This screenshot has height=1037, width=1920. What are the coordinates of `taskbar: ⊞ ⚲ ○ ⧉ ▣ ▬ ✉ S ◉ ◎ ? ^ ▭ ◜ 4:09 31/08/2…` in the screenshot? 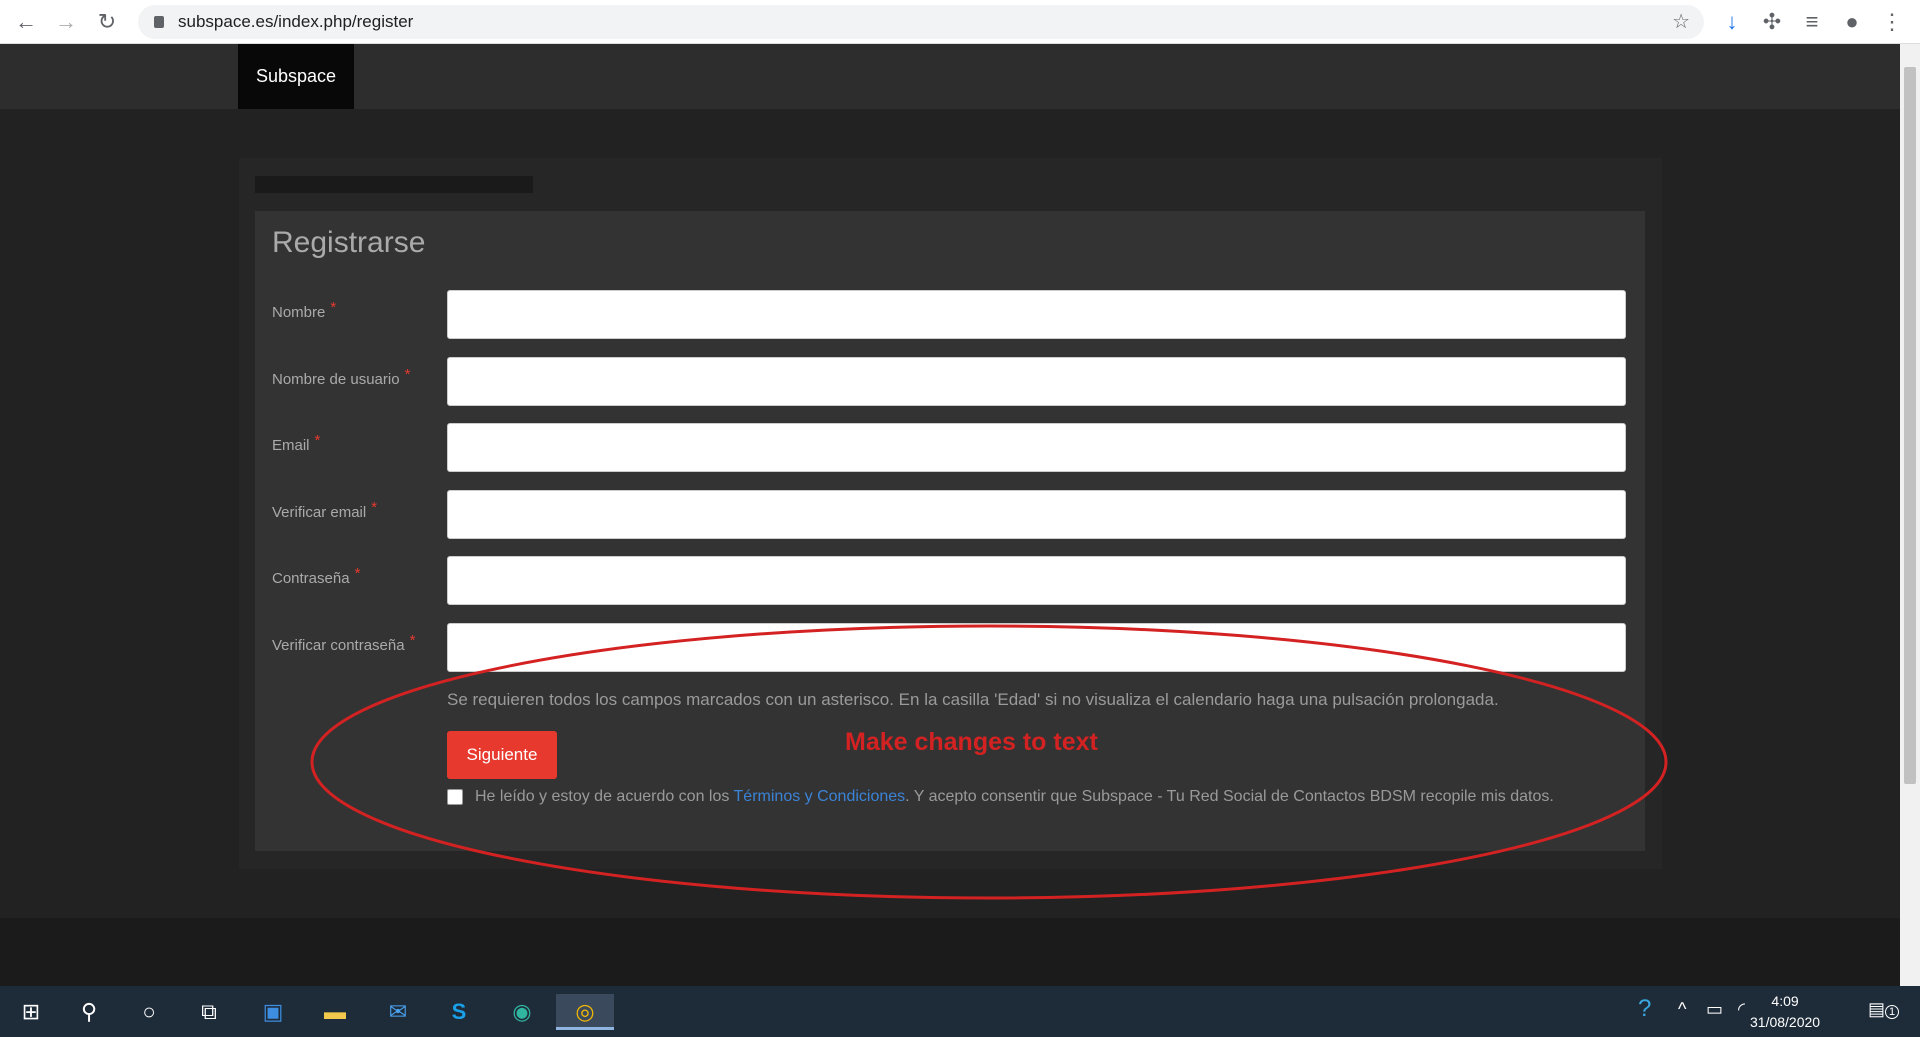 It's located at (960, 1011).